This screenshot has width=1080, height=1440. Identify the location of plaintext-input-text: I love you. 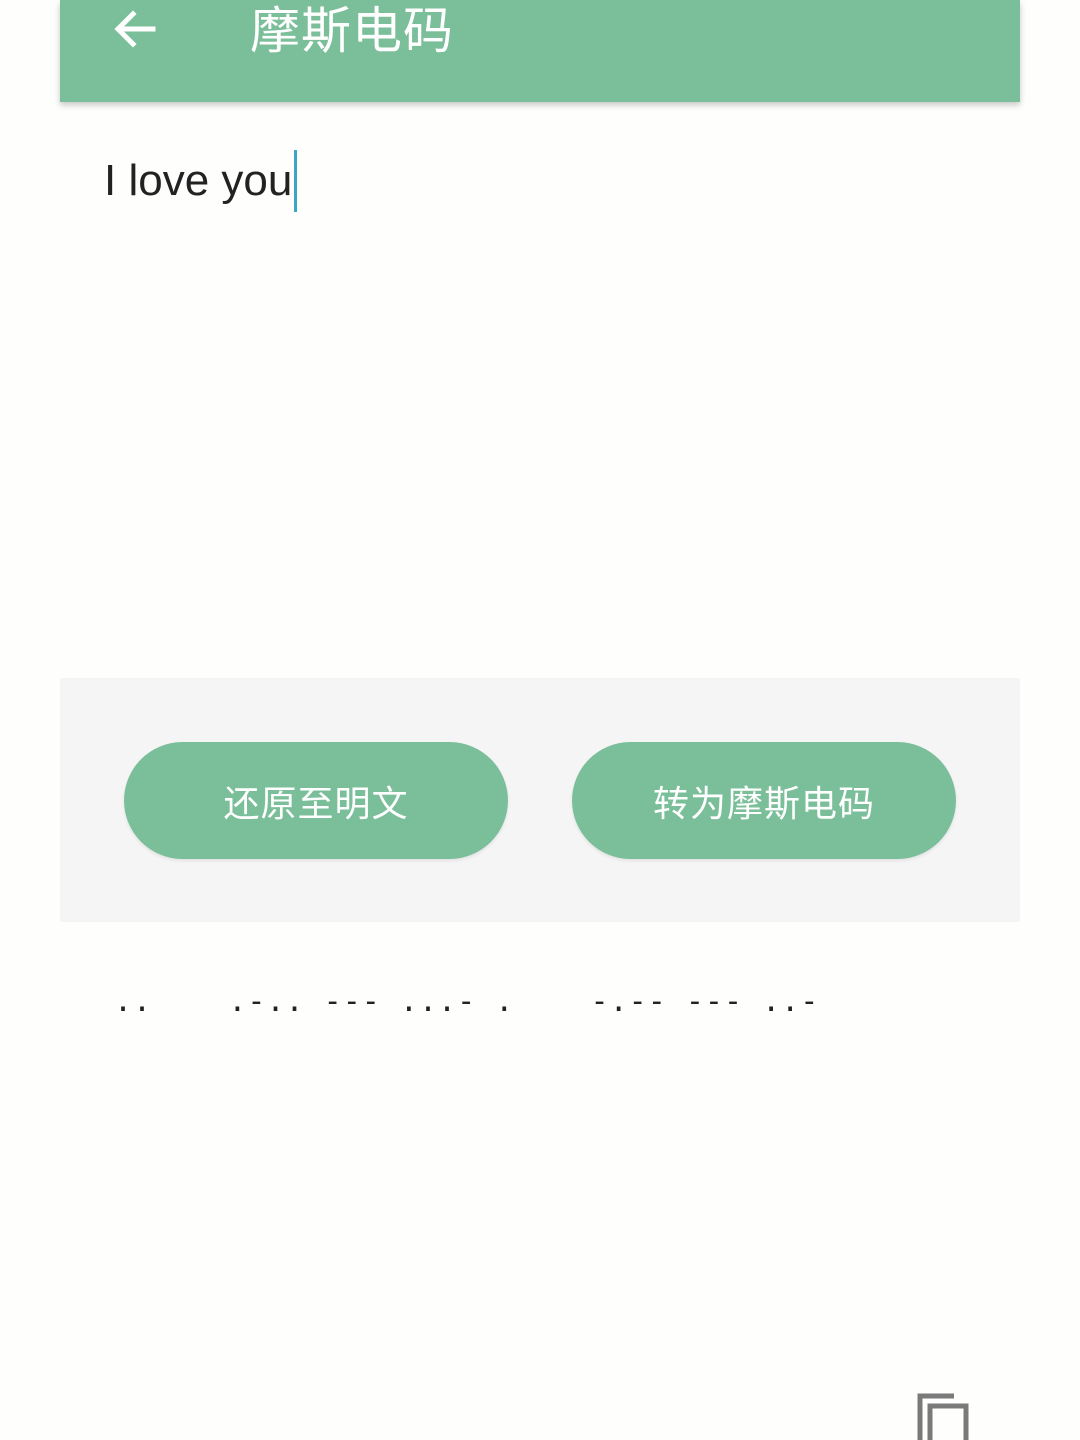
(198, 180).